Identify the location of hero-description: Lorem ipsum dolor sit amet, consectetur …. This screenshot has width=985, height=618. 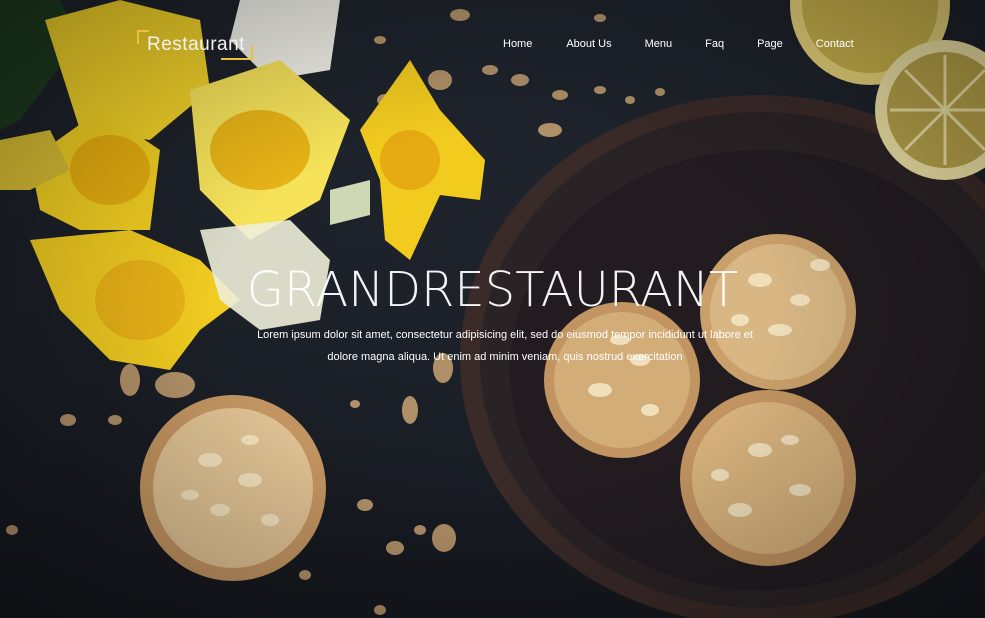
(505, 346).